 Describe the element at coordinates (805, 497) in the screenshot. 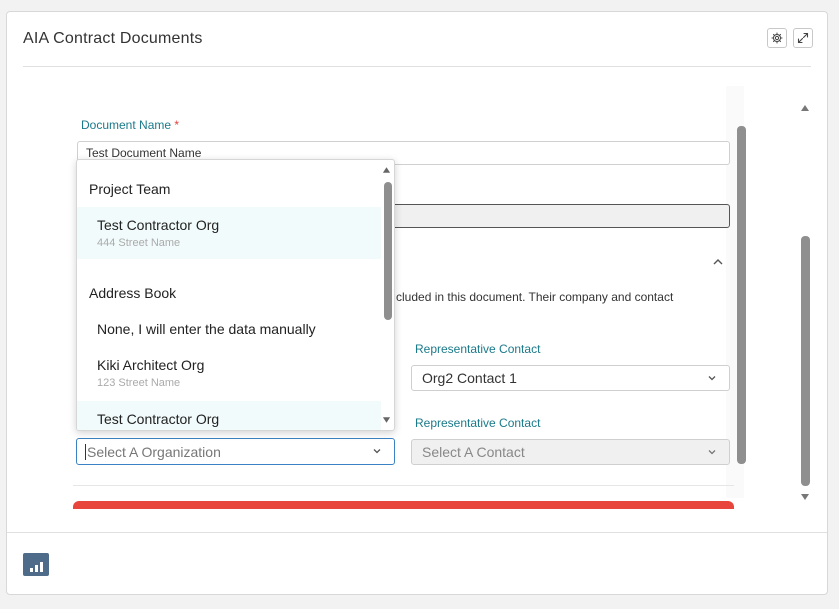

I see `scroll-down-arrow-icon` at that location.